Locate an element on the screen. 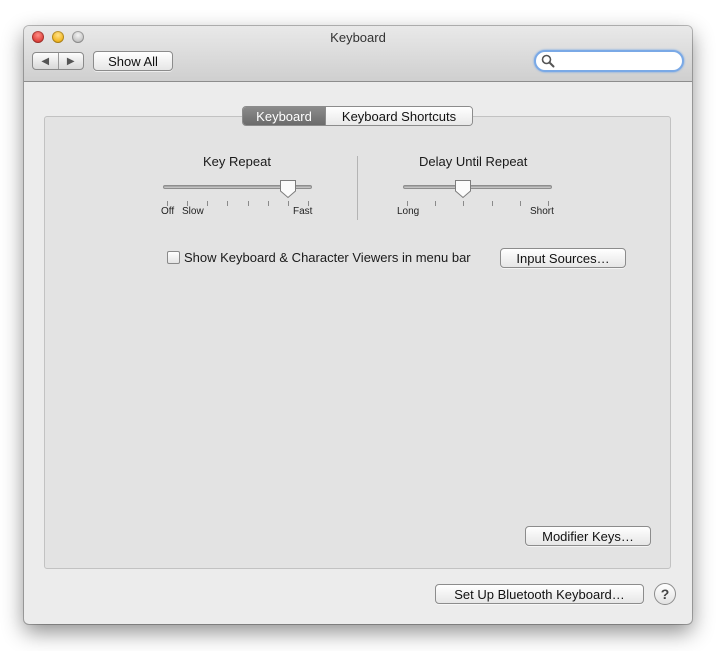 The width and height of the screenshot is (719, 651). window-title: Keyboard is located at coordinates (358, 37).